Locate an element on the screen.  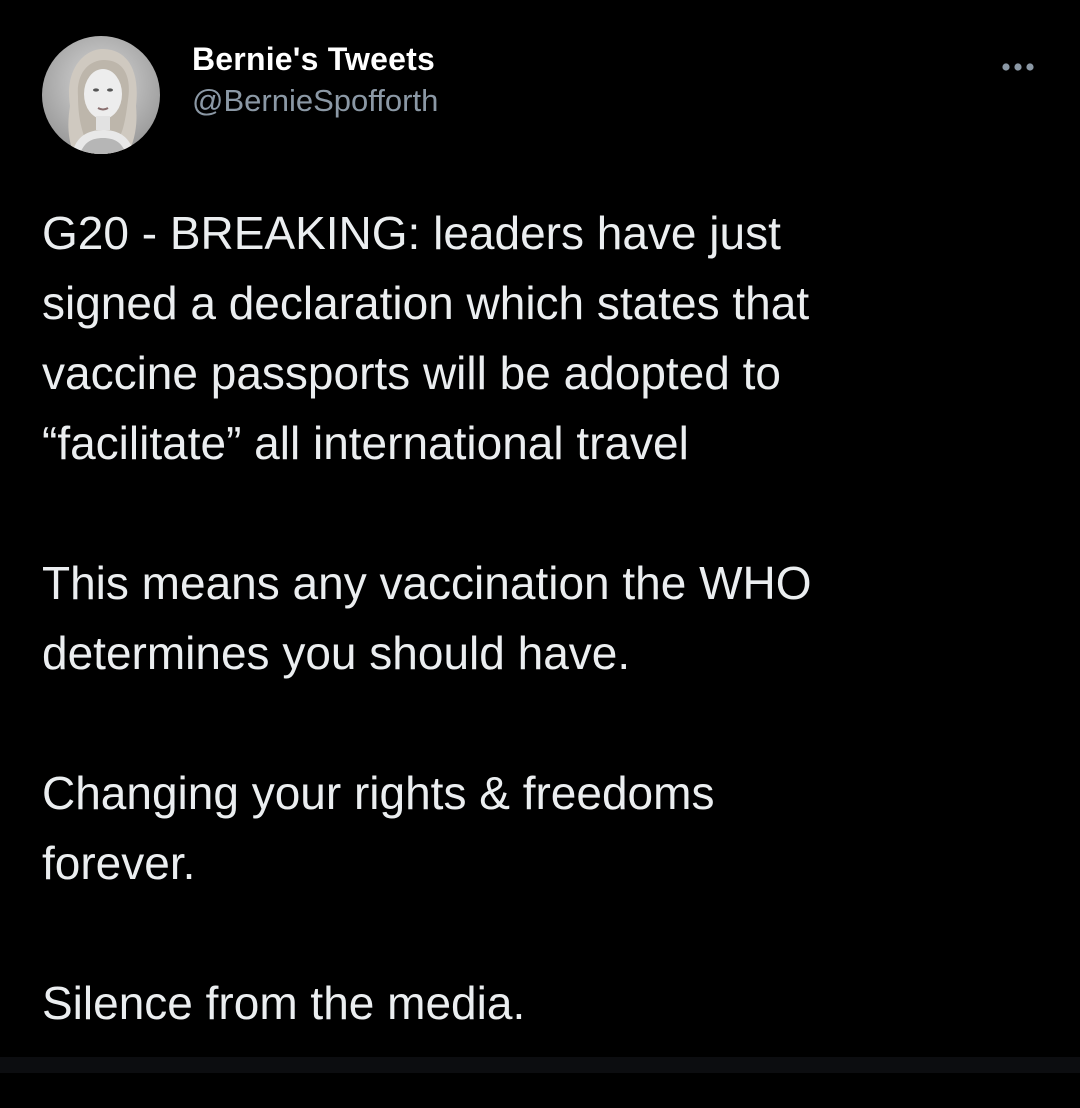
tweet-text-line: vaccine passports will be adopted to is located at coordinates (411, 373).